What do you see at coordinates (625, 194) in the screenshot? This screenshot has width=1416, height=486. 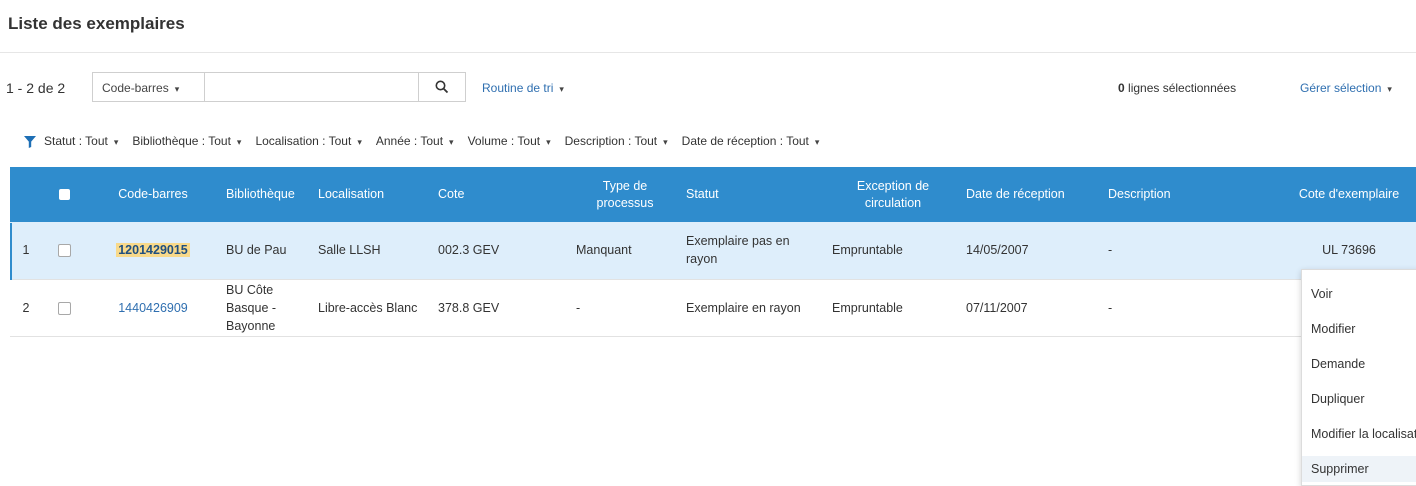 I see `header-process-type: Type de processus` at bounding box center [625, 194].